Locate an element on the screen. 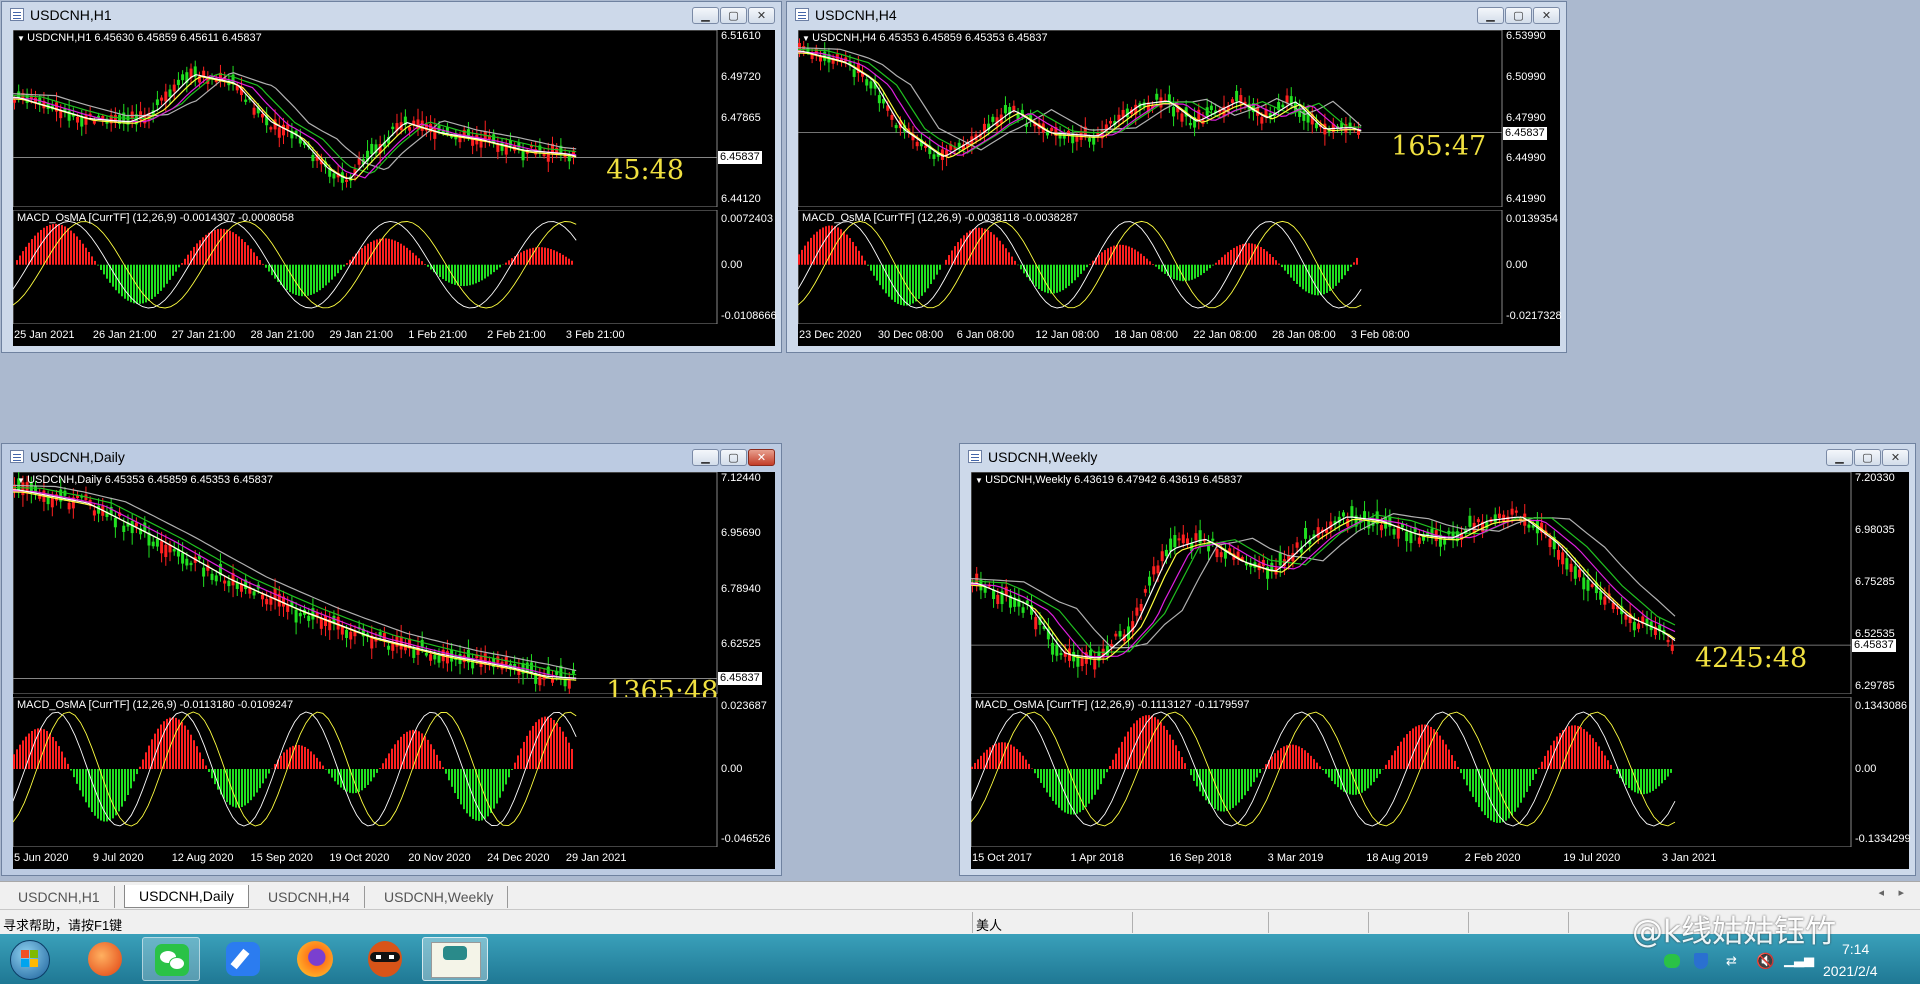 This screenshot has height=984, width=1920. time-axis-label: 25 Jan 2021 is located at coordinates (44, 335).